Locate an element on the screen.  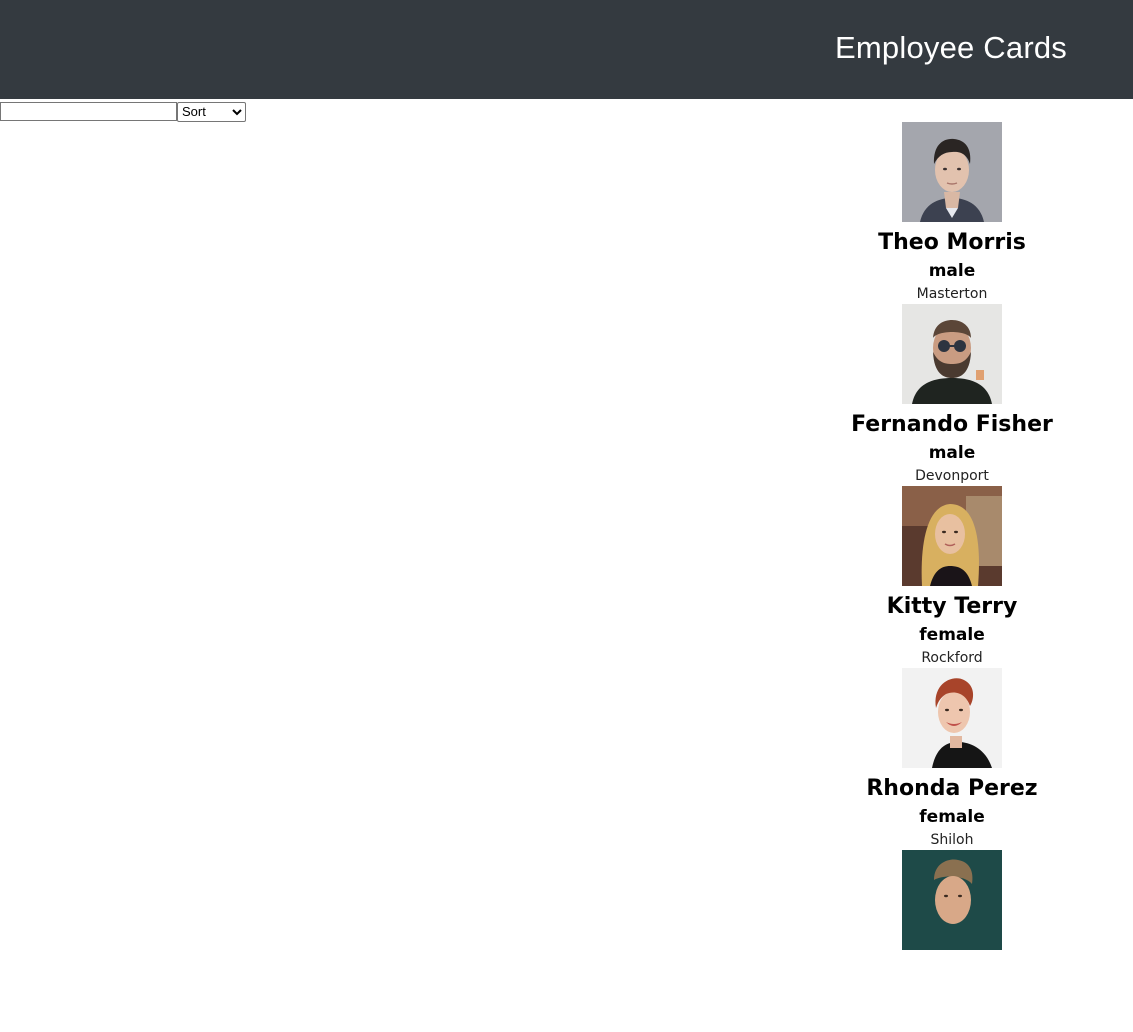
employee-city: Devonport is located at coordinates (952, 476).